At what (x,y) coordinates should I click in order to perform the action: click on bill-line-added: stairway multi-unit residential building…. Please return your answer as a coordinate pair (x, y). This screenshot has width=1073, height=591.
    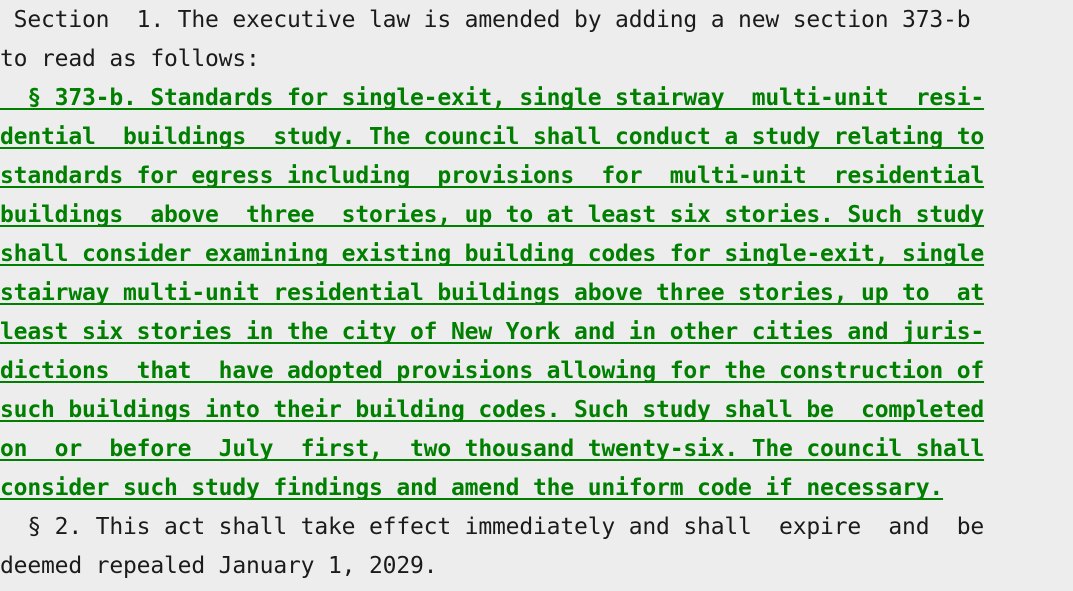
    Looking at the image, I should click on (492, 293).